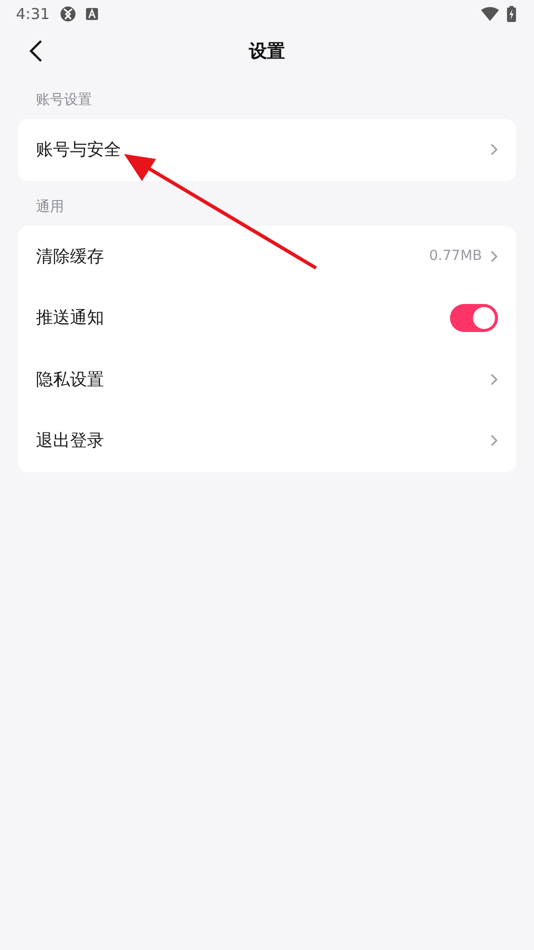  What do you see at coordinates (455, 256) in the screenshot?
I see `row-value: 0.77MB` at bounding box center [455, 256].